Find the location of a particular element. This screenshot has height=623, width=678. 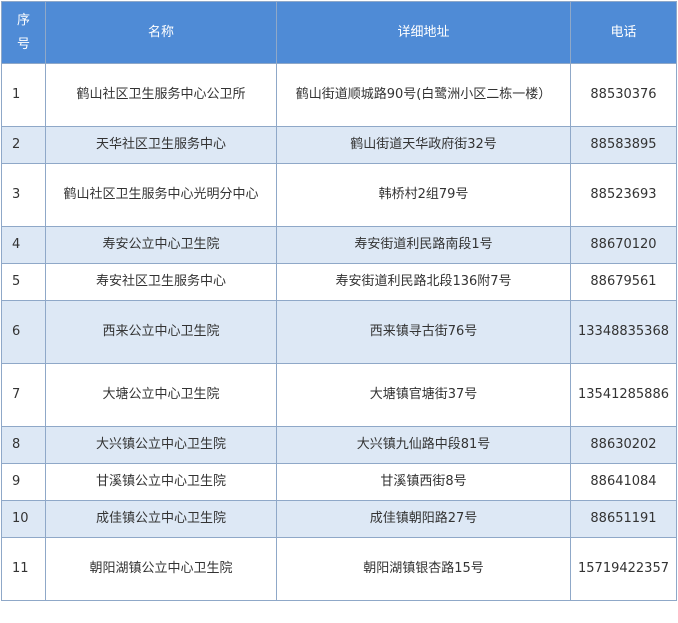

cell-index: 3 is located at coordinates (23, 195).